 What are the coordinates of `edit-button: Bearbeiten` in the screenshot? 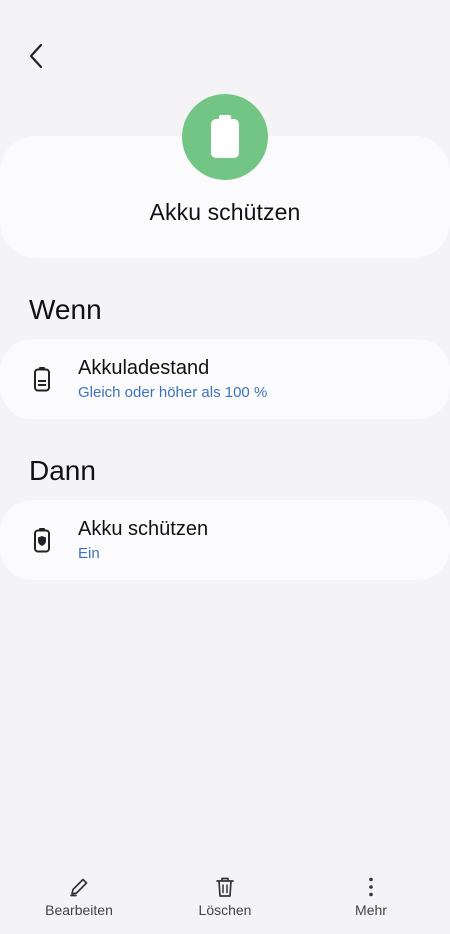 It's located at (79, 897).